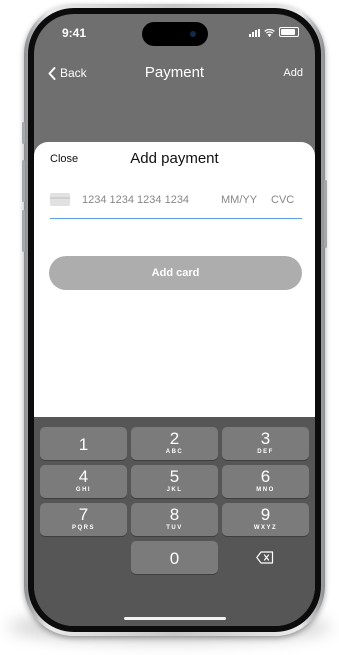 The image size is (339, 655). I want to click on key-letters: ABC, so click(174, 452).